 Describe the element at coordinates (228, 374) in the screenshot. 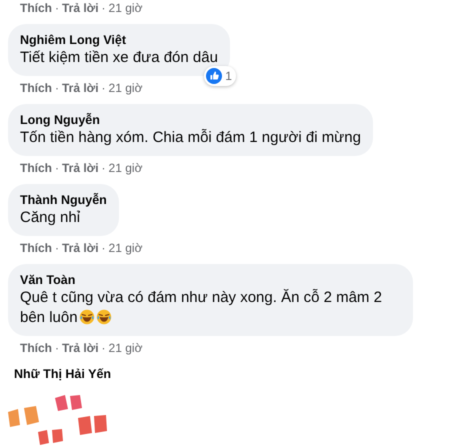

I see `comment-author: Nhữ Thị Hải Yến` at that location.